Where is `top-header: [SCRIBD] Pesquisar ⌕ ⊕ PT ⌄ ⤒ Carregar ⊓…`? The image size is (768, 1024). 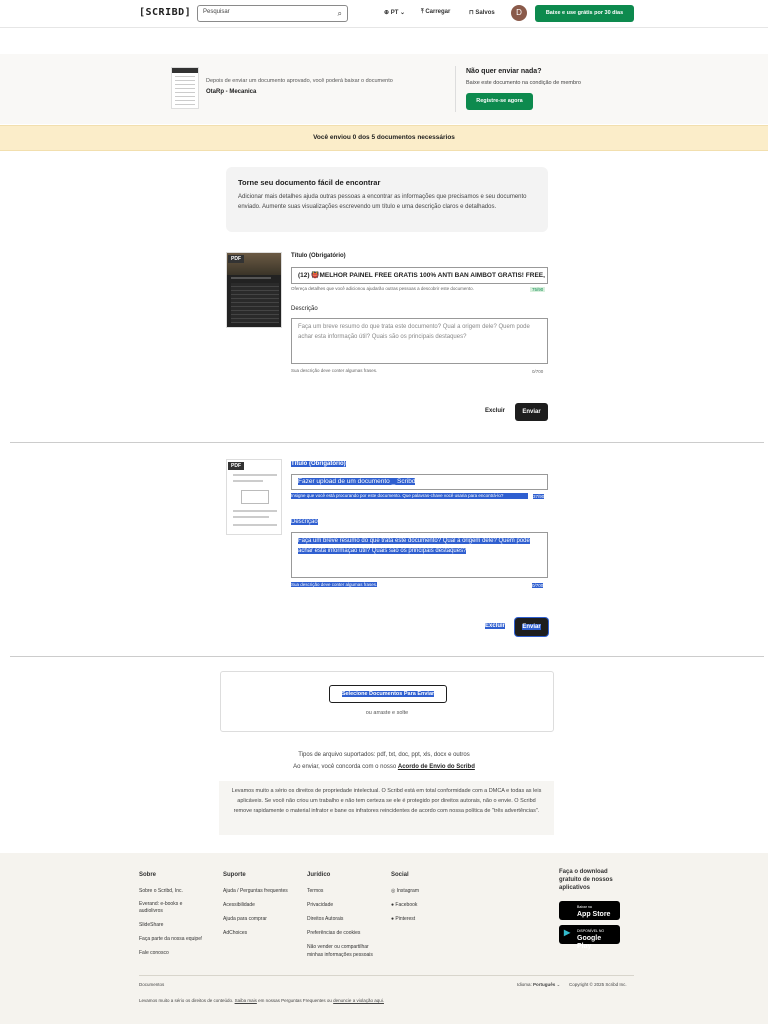 top-header: [SCRIBD] Pesquisar ⌕ ⊕ PT ⌄ ⤒ Carregar ⊓… is located at coordinates (384, 14).